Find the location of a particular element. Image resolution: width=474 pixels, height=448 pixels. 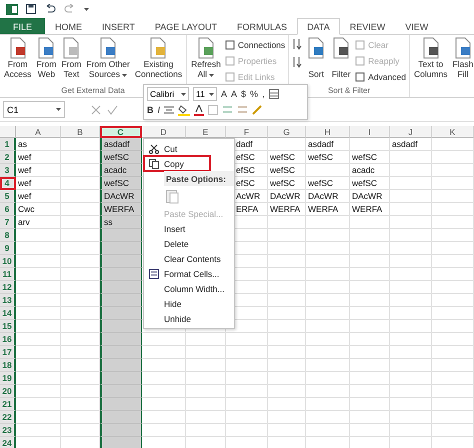

ribbon-button: Existing Connections is located at coordinates (159, 58).